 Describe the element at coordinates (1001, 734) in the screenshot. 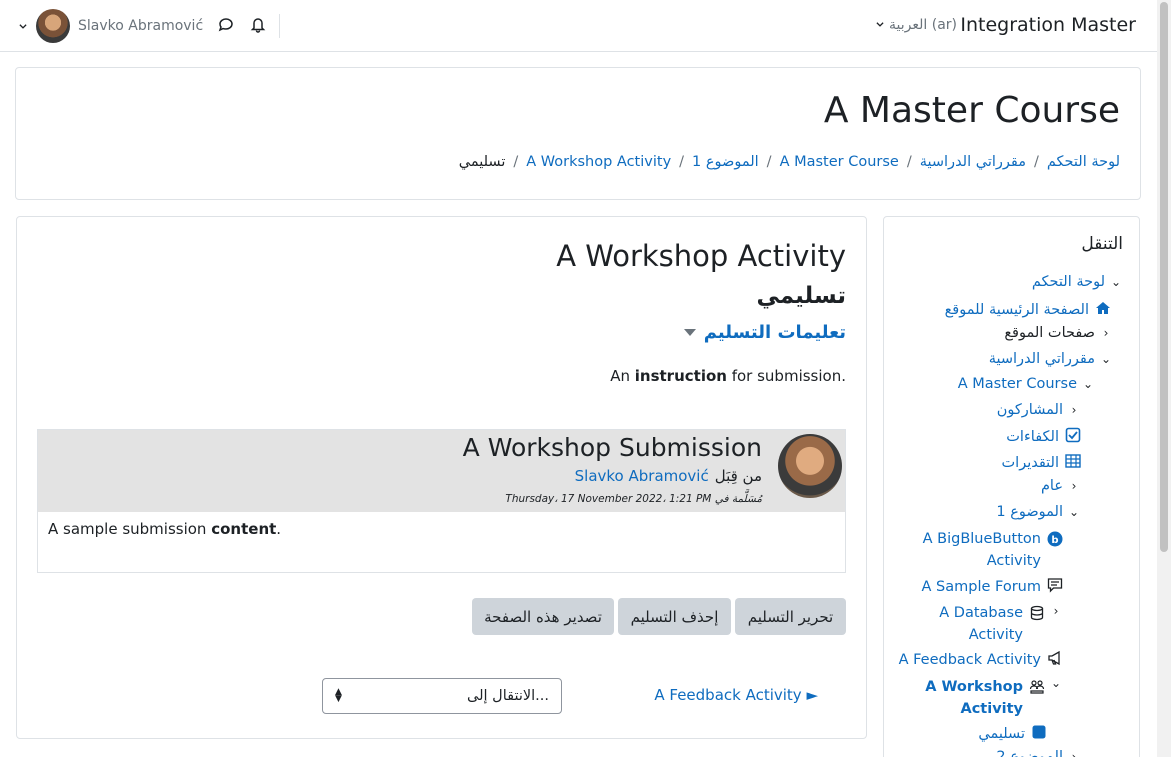

I see `nav-item-label: تسليمي` at that location.